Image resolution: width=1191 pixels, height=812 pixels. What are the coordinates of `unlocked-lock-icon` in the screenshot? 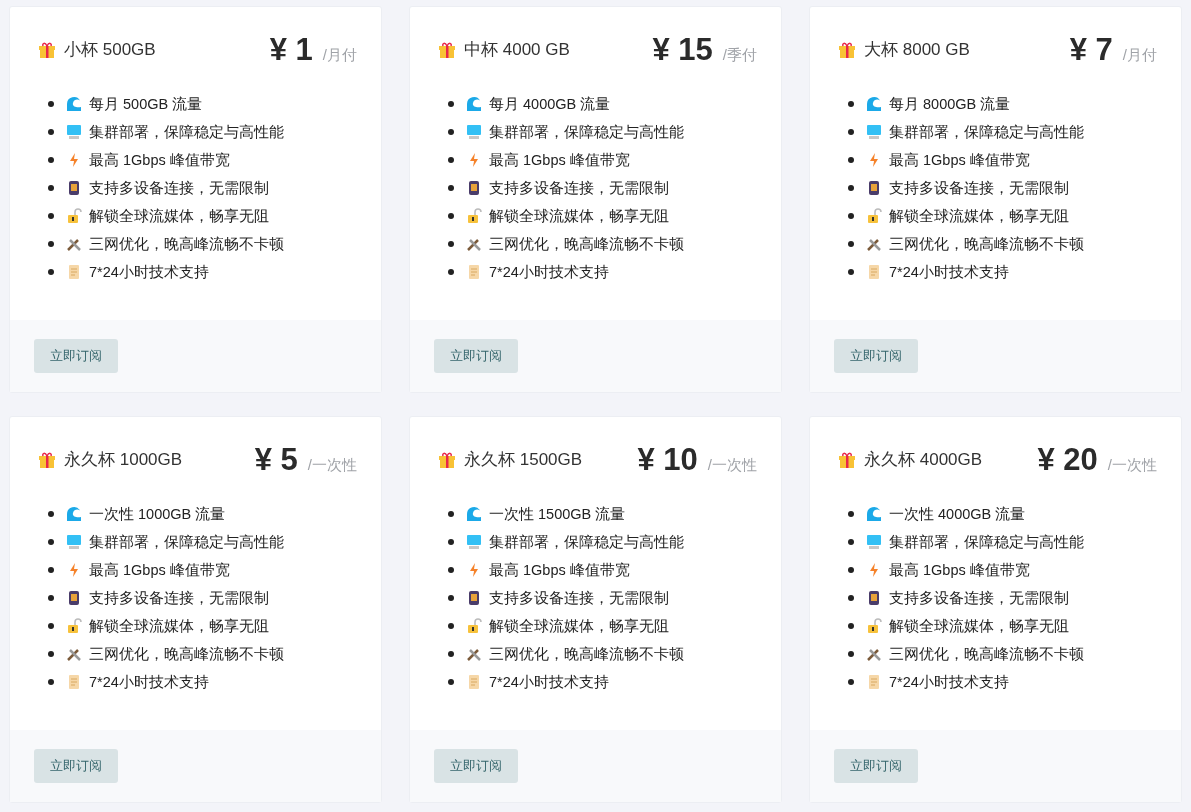 It's located at (474, 626).